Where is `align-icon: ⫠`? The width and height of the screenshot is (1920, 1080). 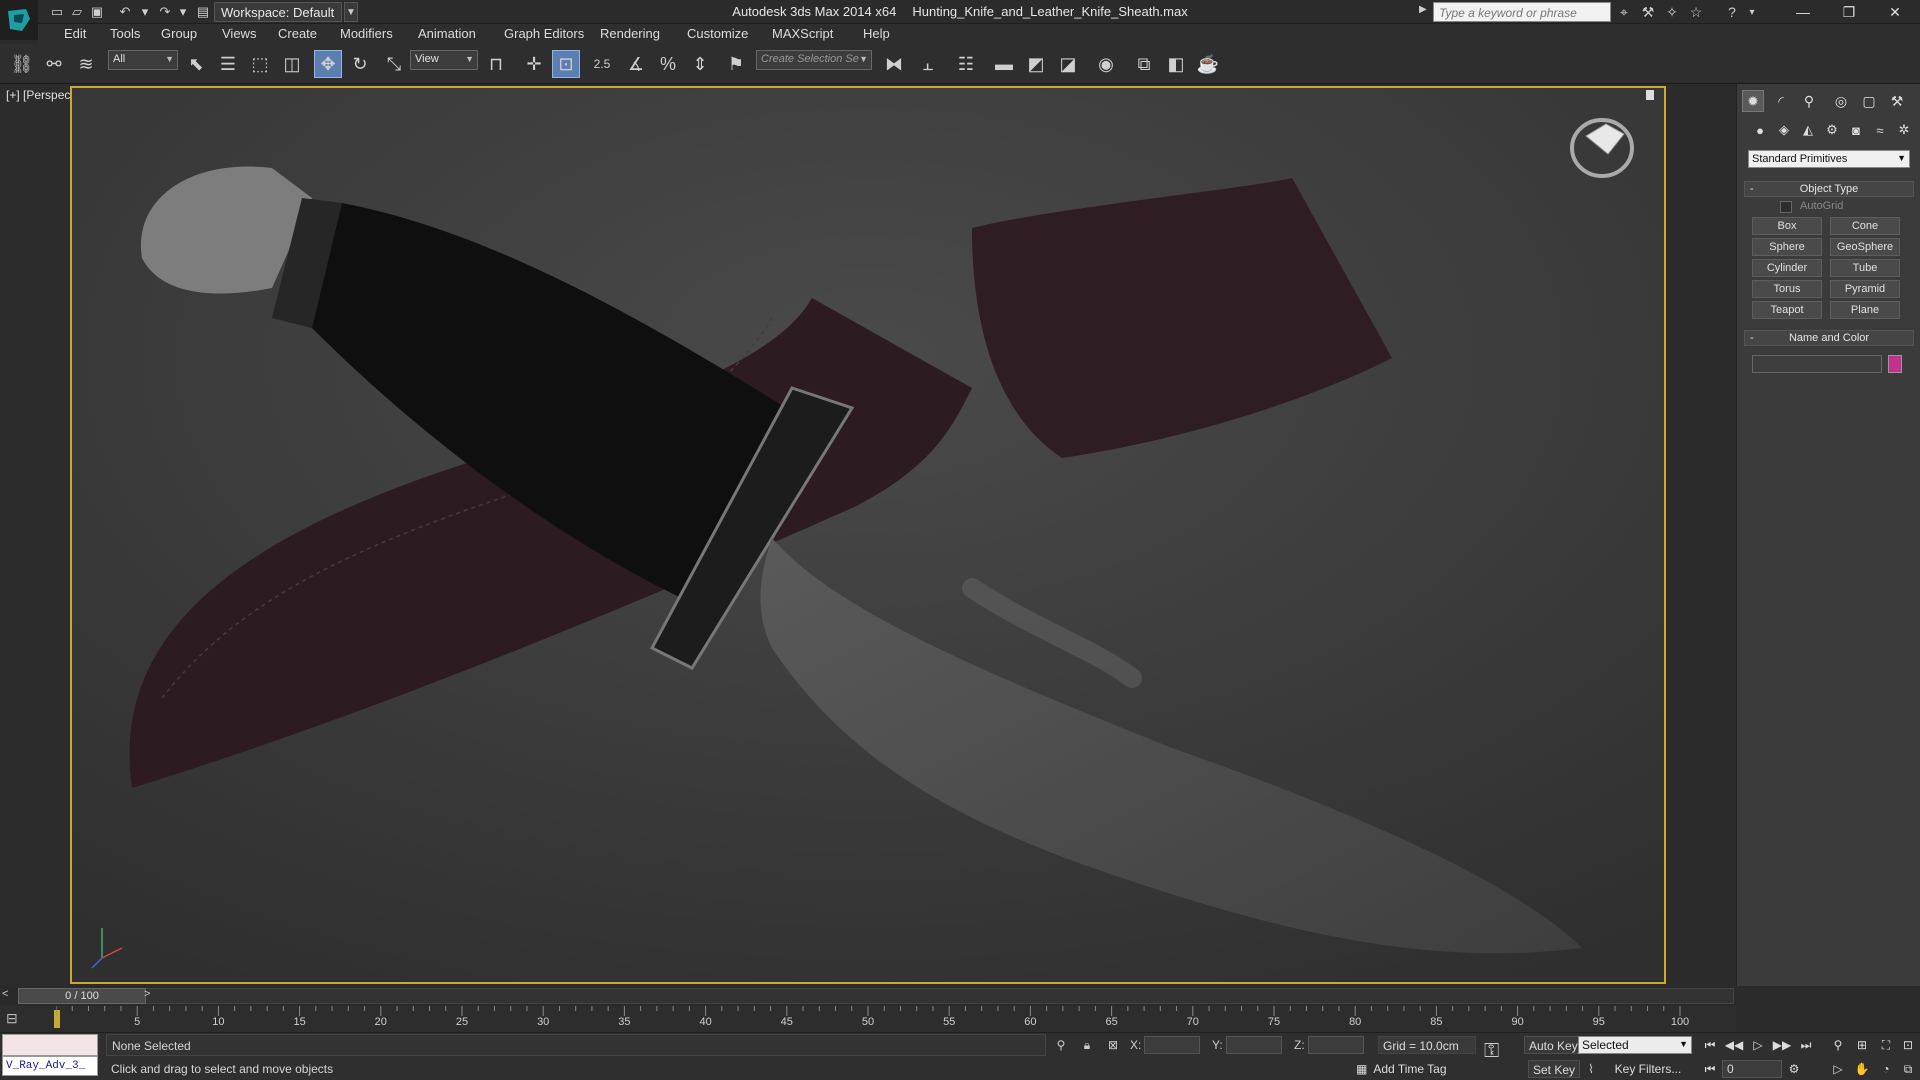
align-icon: ⫠ is located at coordinates (928, 64).